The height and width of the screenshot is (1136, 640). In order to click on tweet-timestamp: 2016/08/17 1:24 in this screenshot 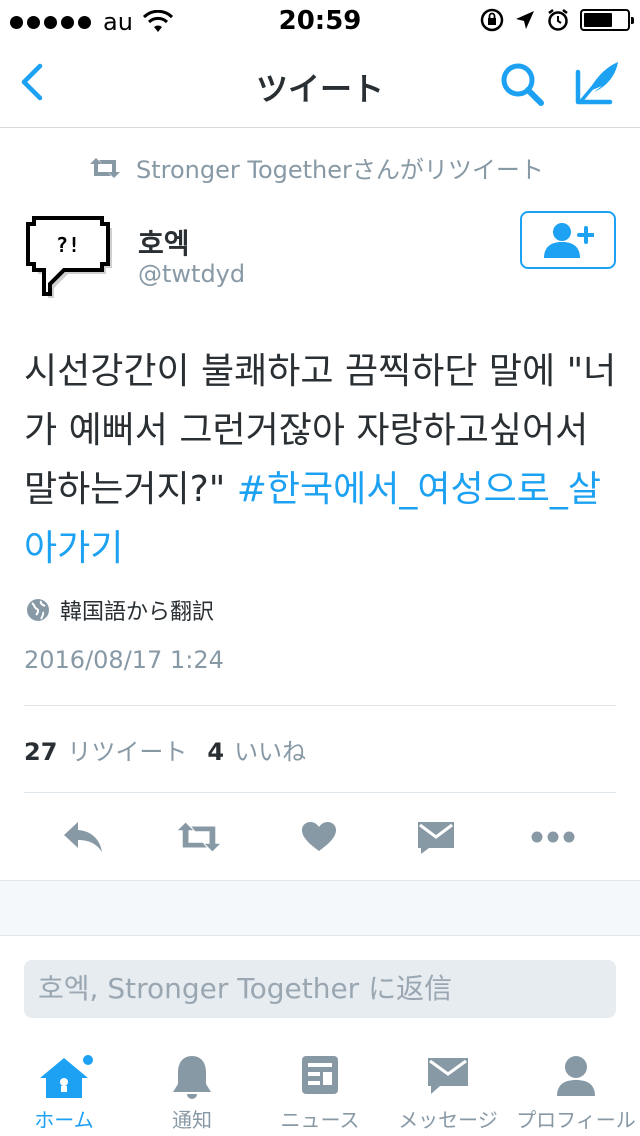, I will do `click(124, 660)`.